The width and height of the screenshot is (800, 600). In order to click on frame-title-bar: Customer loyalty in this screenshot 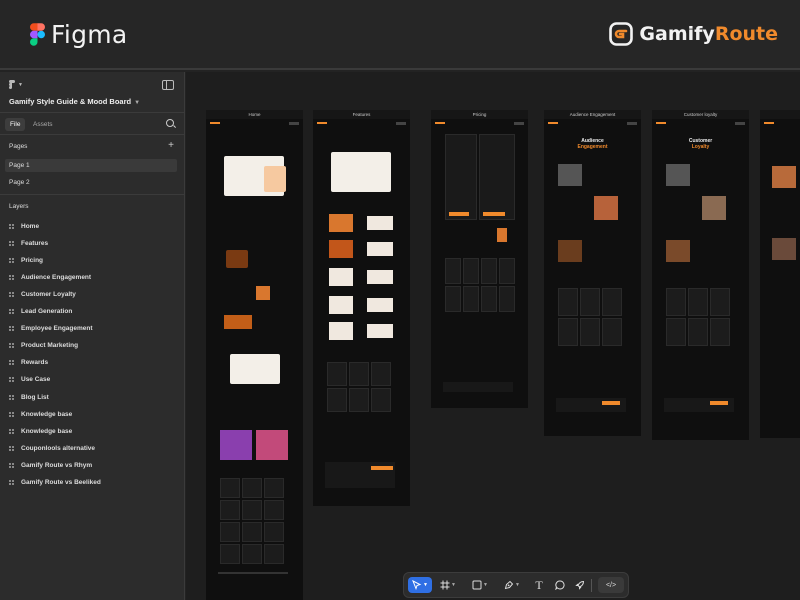, I will do `click(700, 114)`.